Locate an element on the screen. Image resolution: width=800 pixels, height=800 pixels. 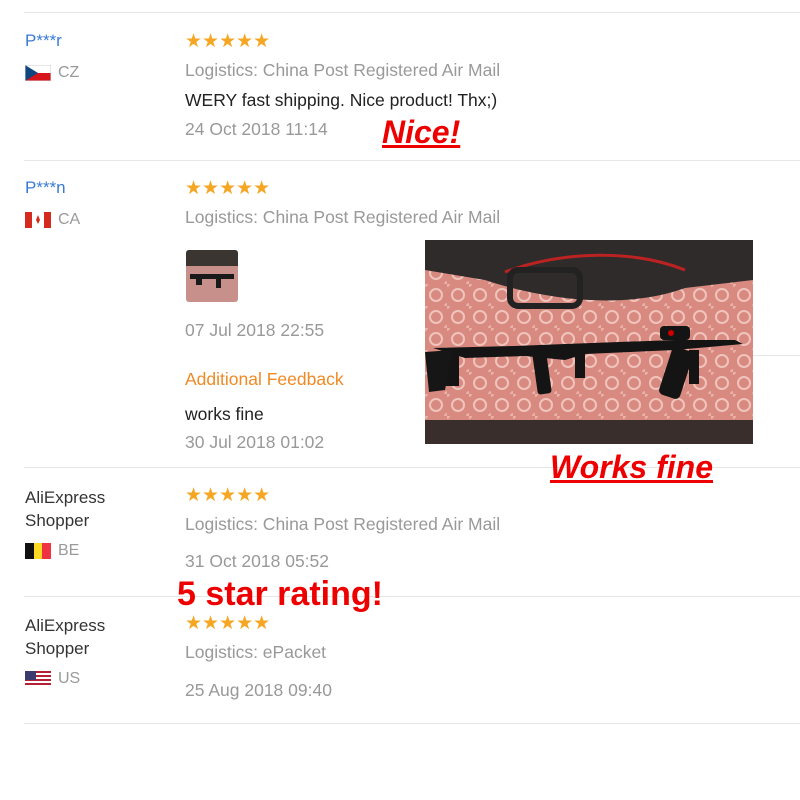
country-code: CA is located at coordinates (69, 219).